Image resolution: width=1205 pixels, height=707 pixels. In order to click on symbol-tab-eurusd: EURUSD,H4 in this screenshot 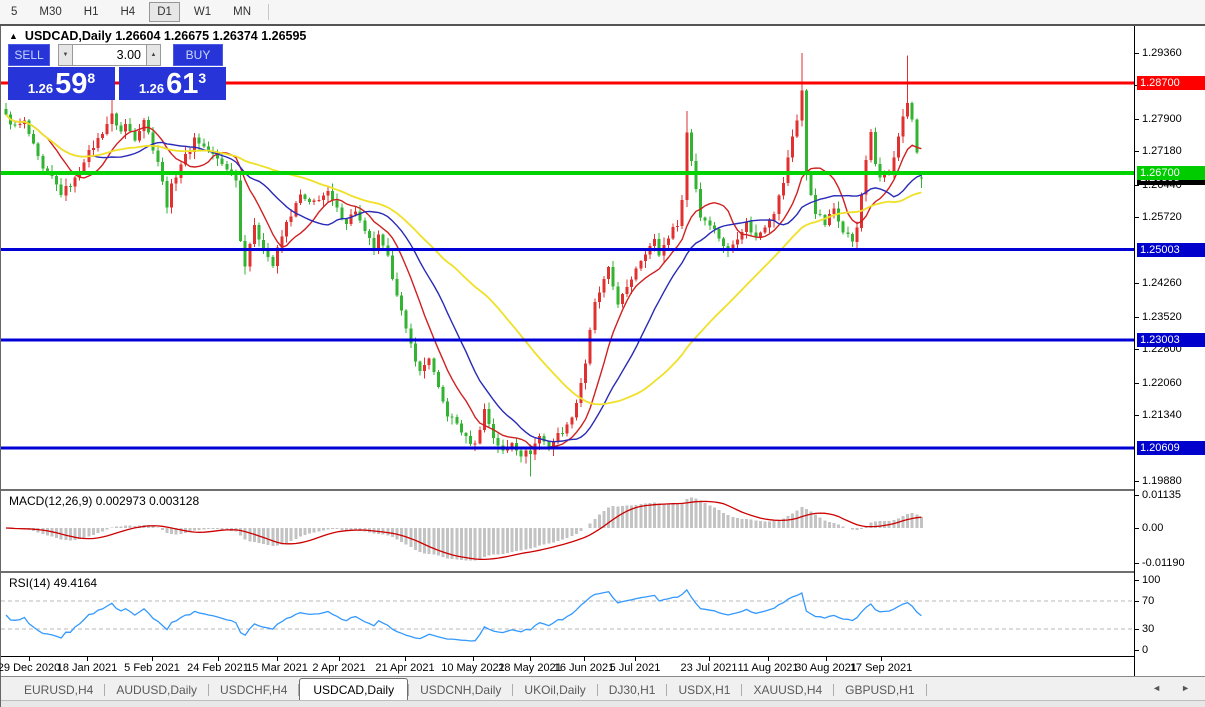, I will do `click(58, 690)`.